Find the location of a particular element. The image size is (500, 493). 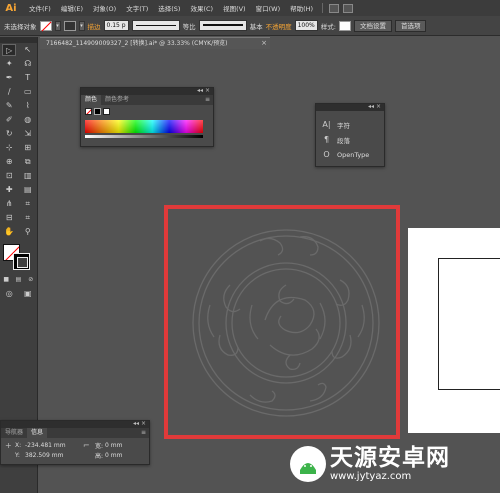

style-swatch is located at coordinates (344, 25).